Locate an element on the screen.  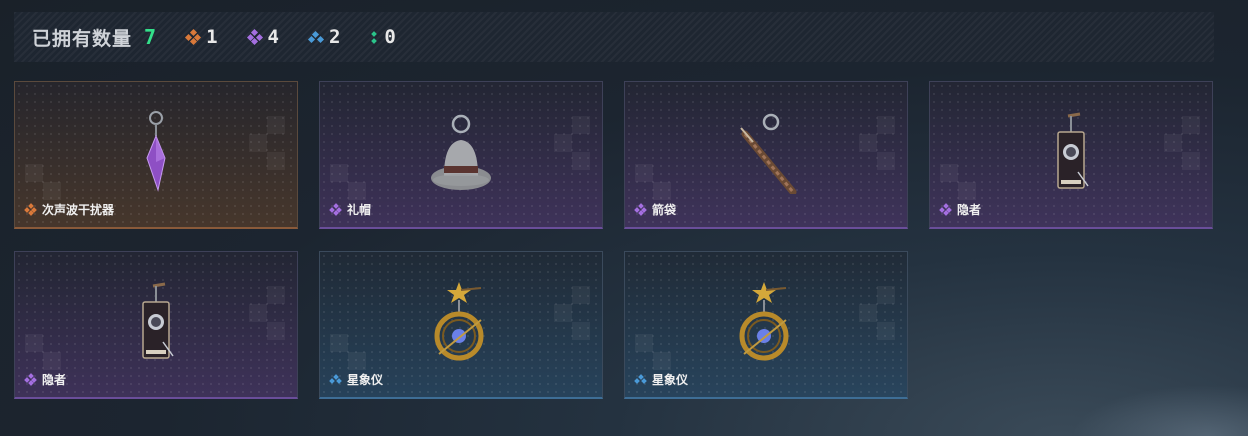
stat-orange: 1 is located at coordinates (201, 37).